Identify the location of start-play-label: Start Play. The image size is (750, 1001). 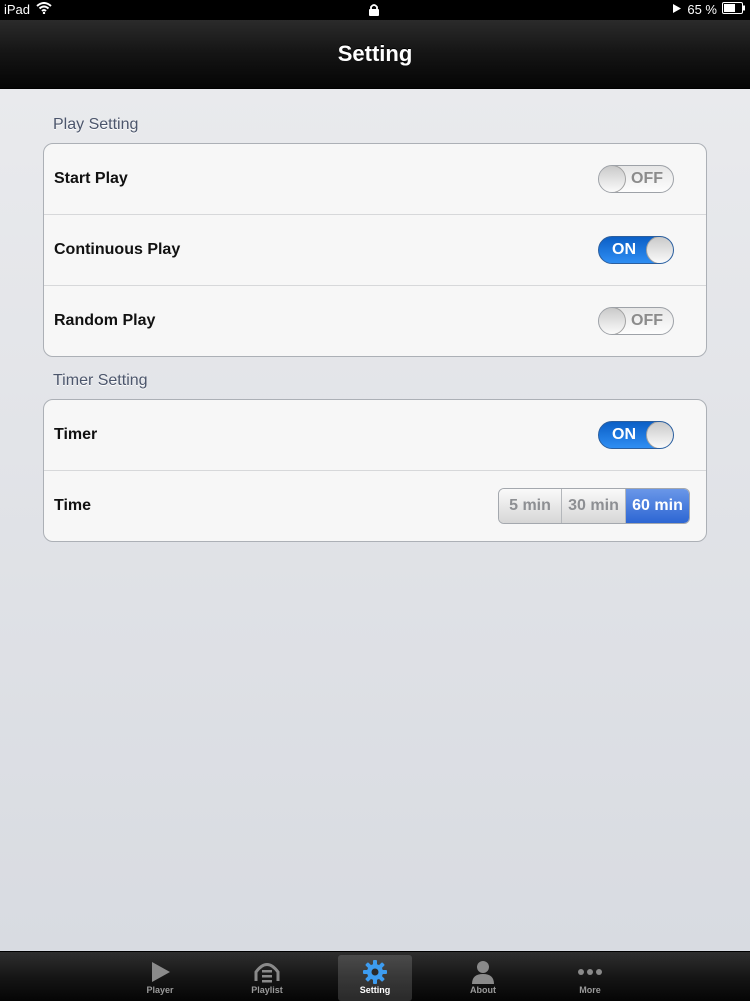
(91, 178).